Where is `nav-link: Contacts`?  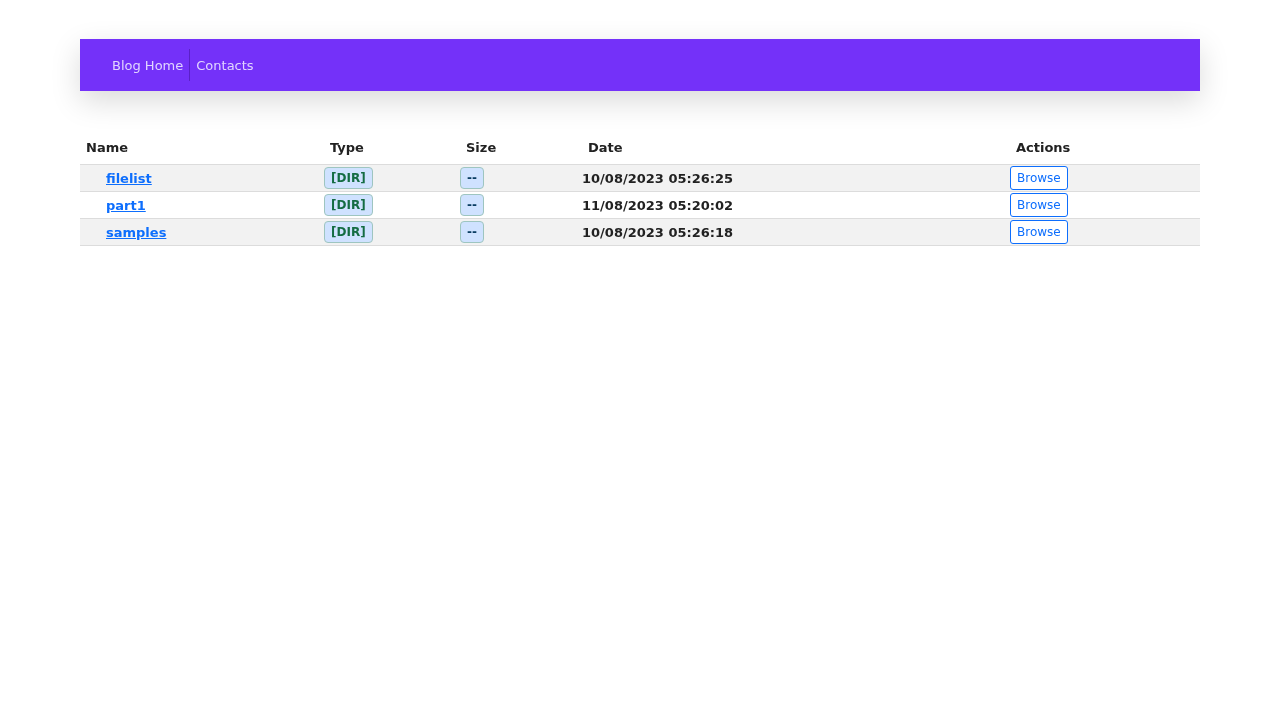 nav-link: Contacts is located at coordinates (225, 65).